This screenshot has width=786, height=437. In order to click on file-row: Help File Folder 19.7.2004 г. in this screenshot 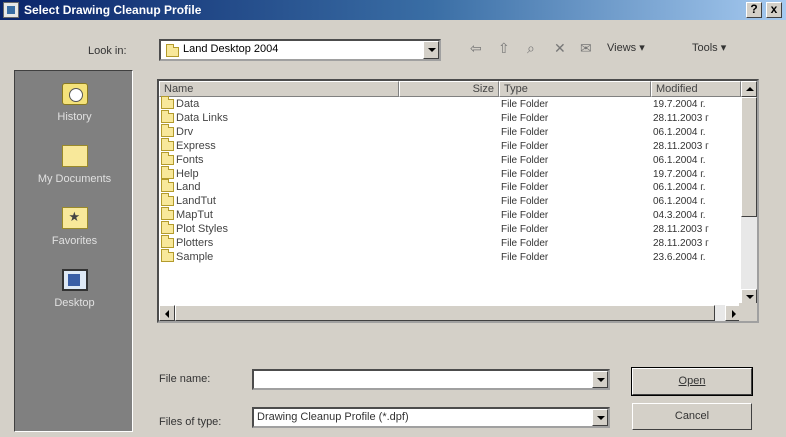, I will do `click(449, 173)`.